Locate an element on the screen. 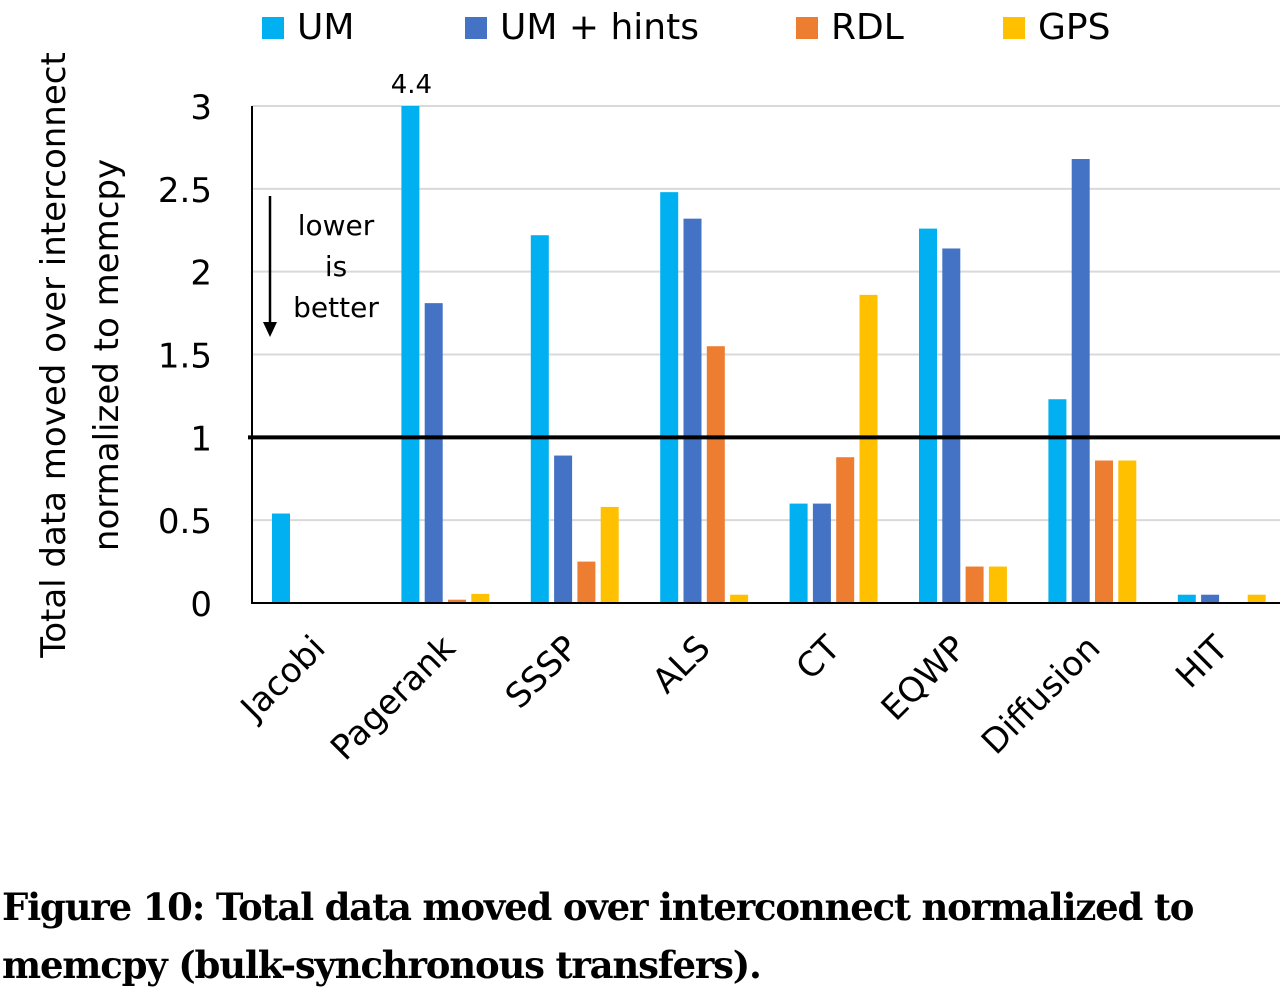 The width and height of the screenshot is (1280, 1000). legend-label: UM + hints is located at coordinates (599, 27).